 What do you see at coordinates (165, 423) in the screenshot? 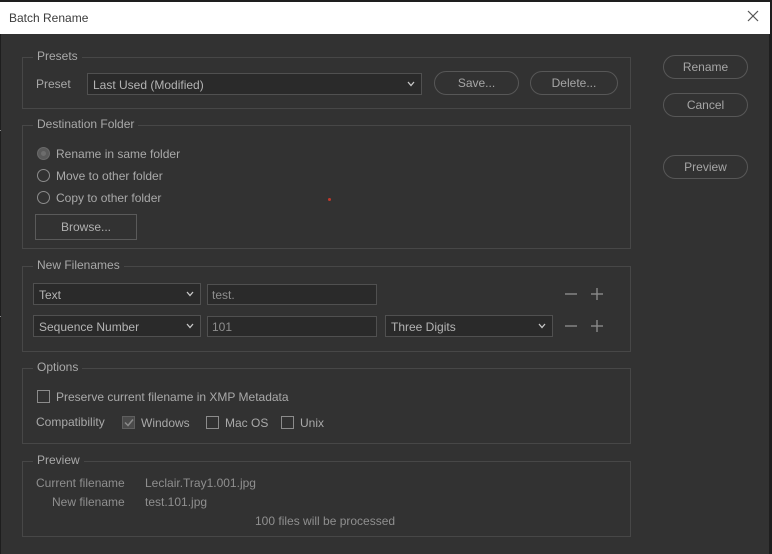
I see `windows-label: Windows` at bounding box center [165, 423].